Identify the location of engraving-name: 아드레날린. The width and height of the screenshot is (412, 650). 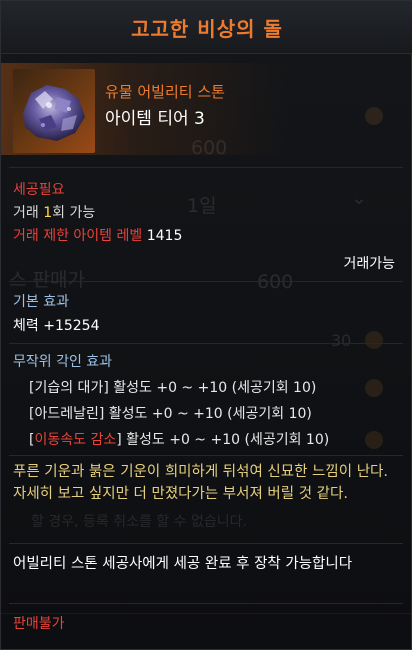
(66, 414).